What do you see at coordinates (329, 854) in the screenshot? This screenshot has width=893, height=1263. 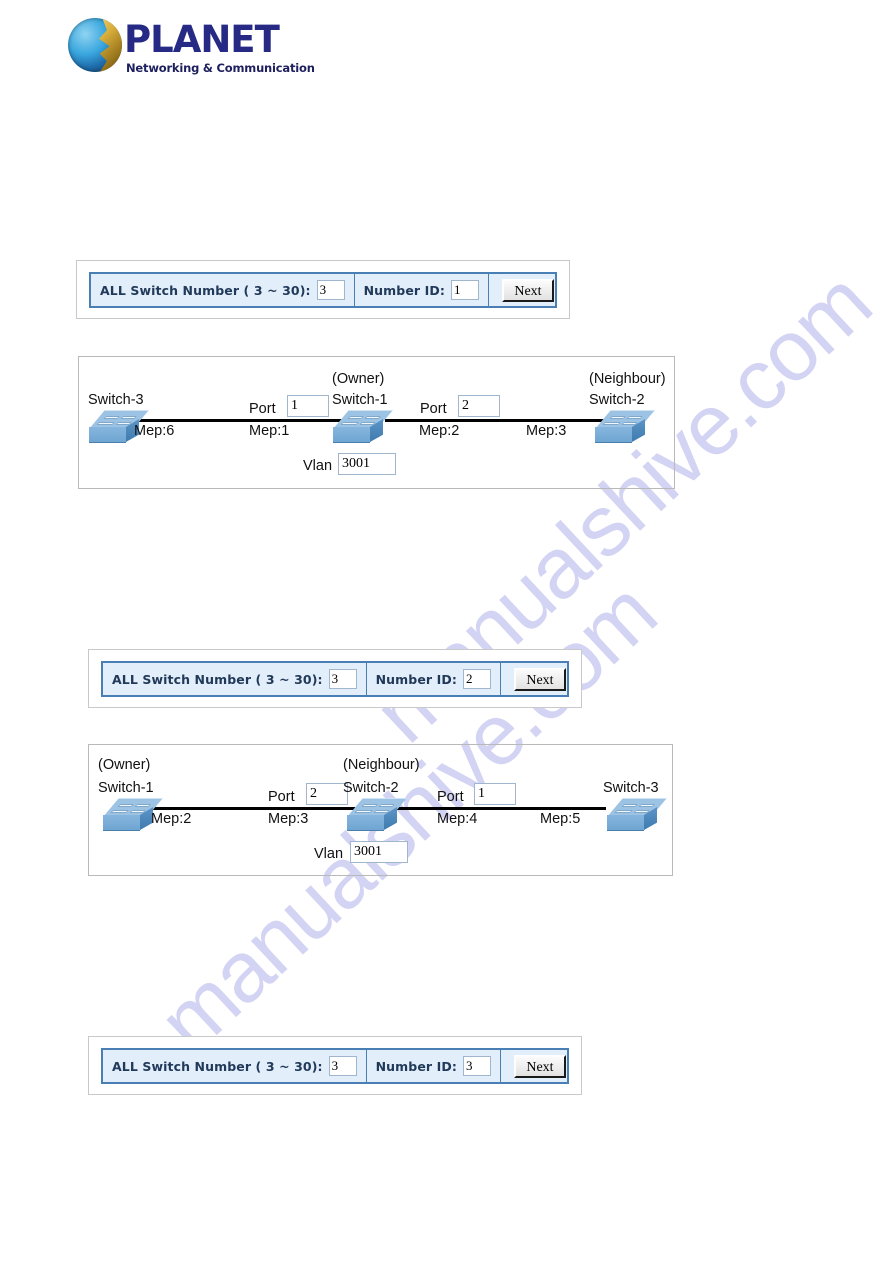 I see `vlan-label-2: Vlan` at bounding box center [329, 854].